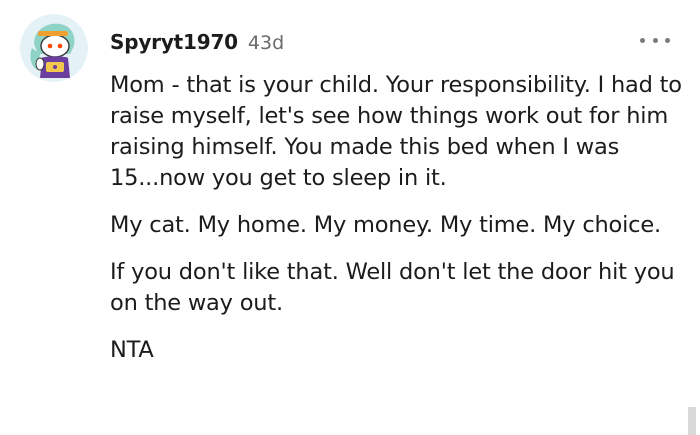 The height and width of the screenshot is (435, 700). What do you see at coordinates (132, 350) in the screenshot?
I see `comment-paragraph: NTA` at bounding box center [132, 350].